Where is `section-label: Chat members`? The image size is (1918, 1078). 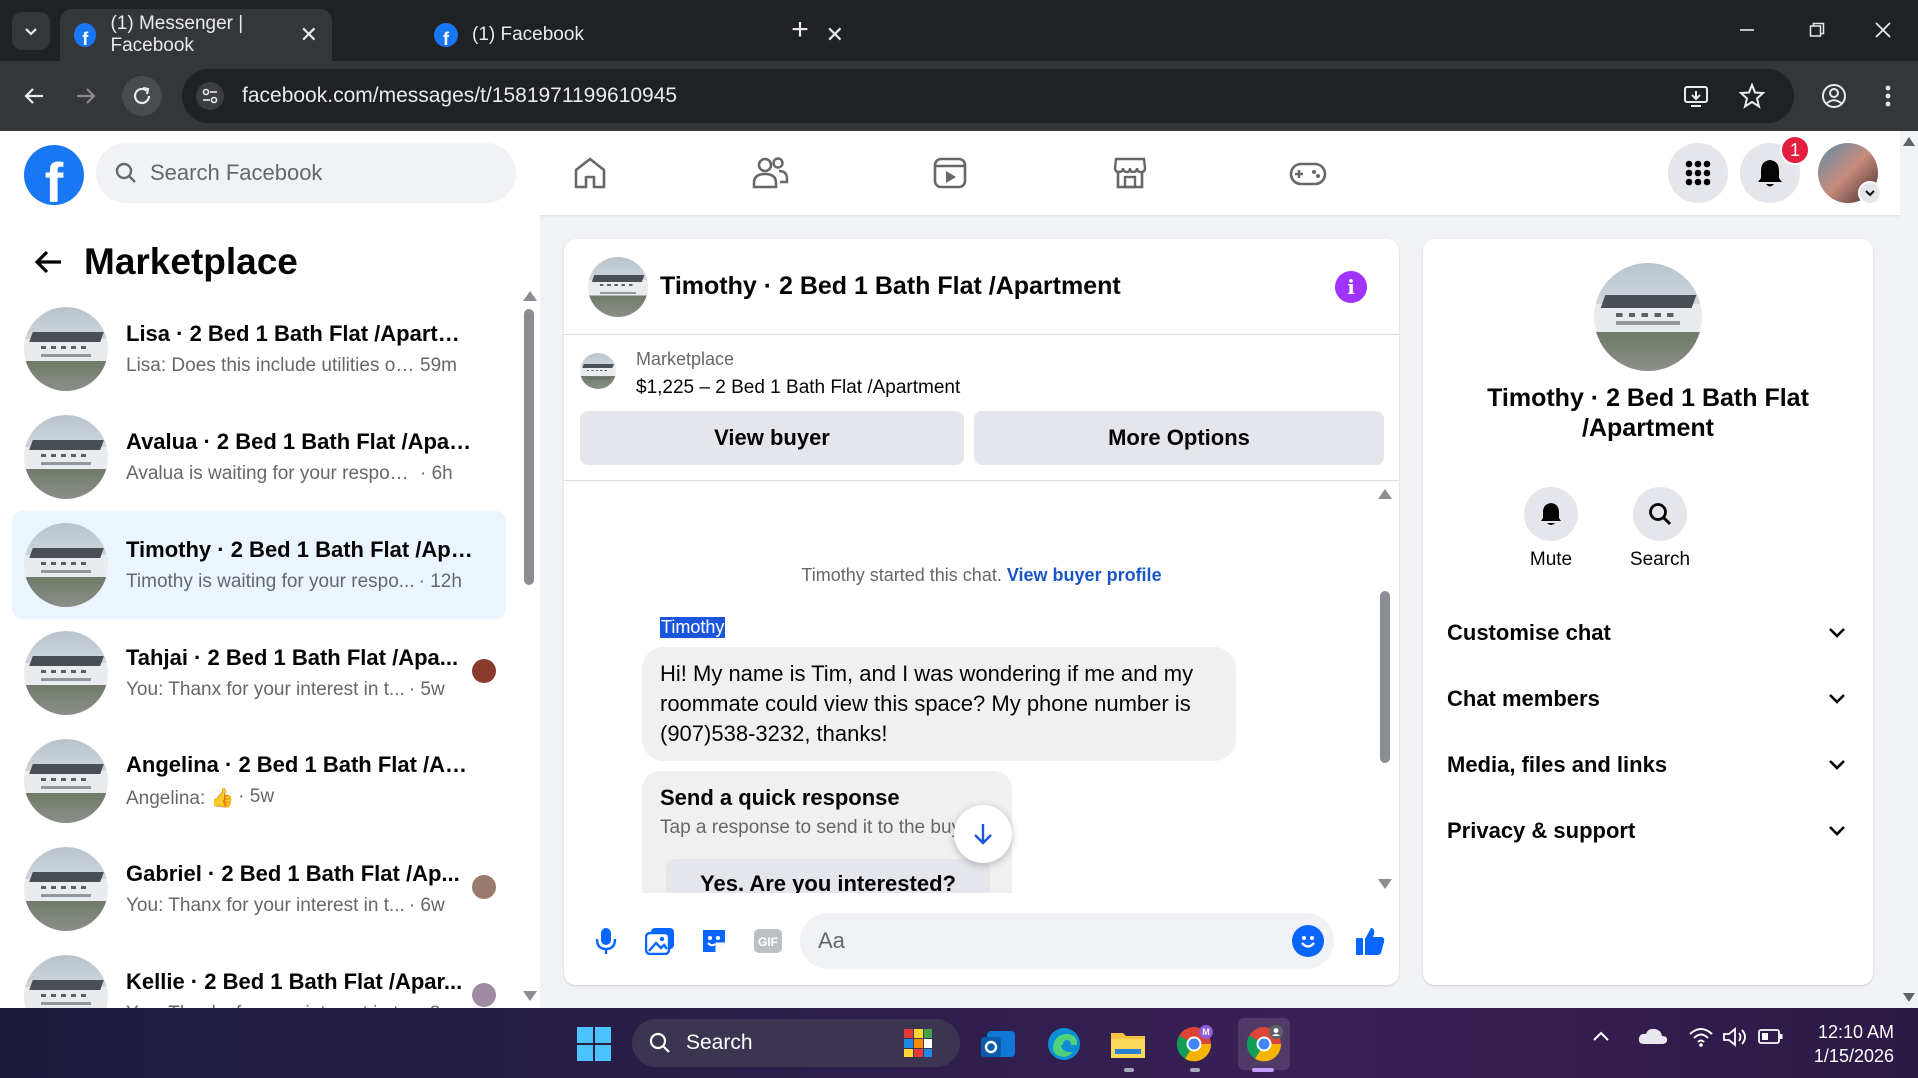
section-label: Chat members is located at coordinates (1523, 698).